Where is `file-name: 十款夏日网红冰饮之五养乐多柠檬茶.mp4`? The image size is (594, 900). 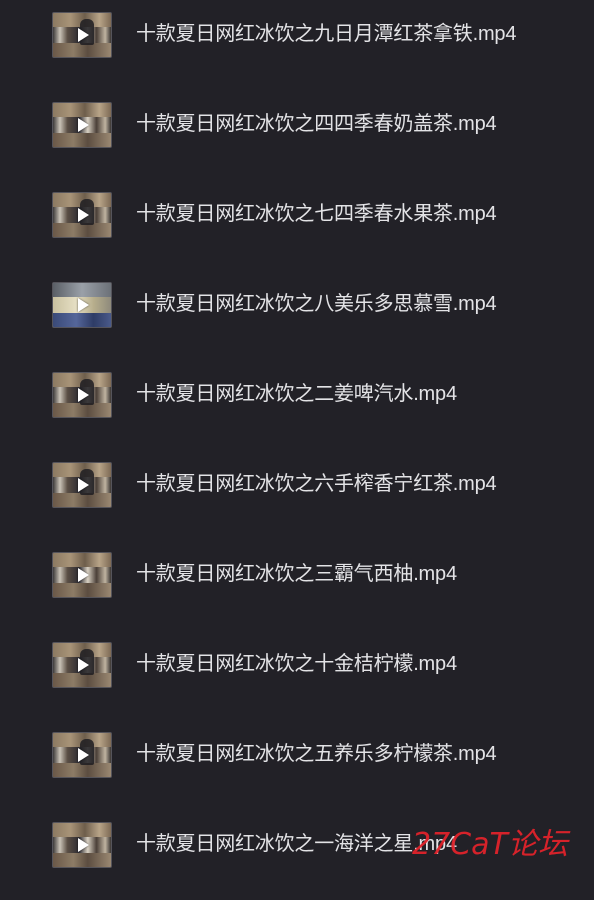 file-name: 十款夏日网红冰饮之五养乐多柠檬茶.mp4 is located at coordinates (316, 754).